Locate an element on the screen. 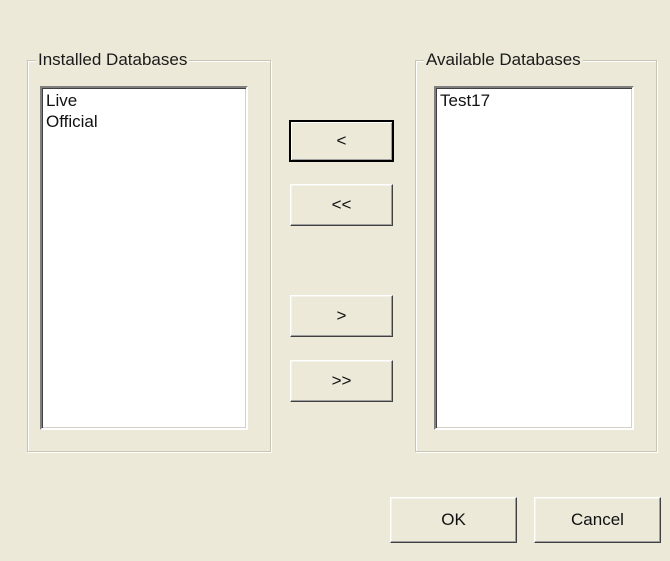  move-all-to-installed-button: << is located at coordinates (341, 205).